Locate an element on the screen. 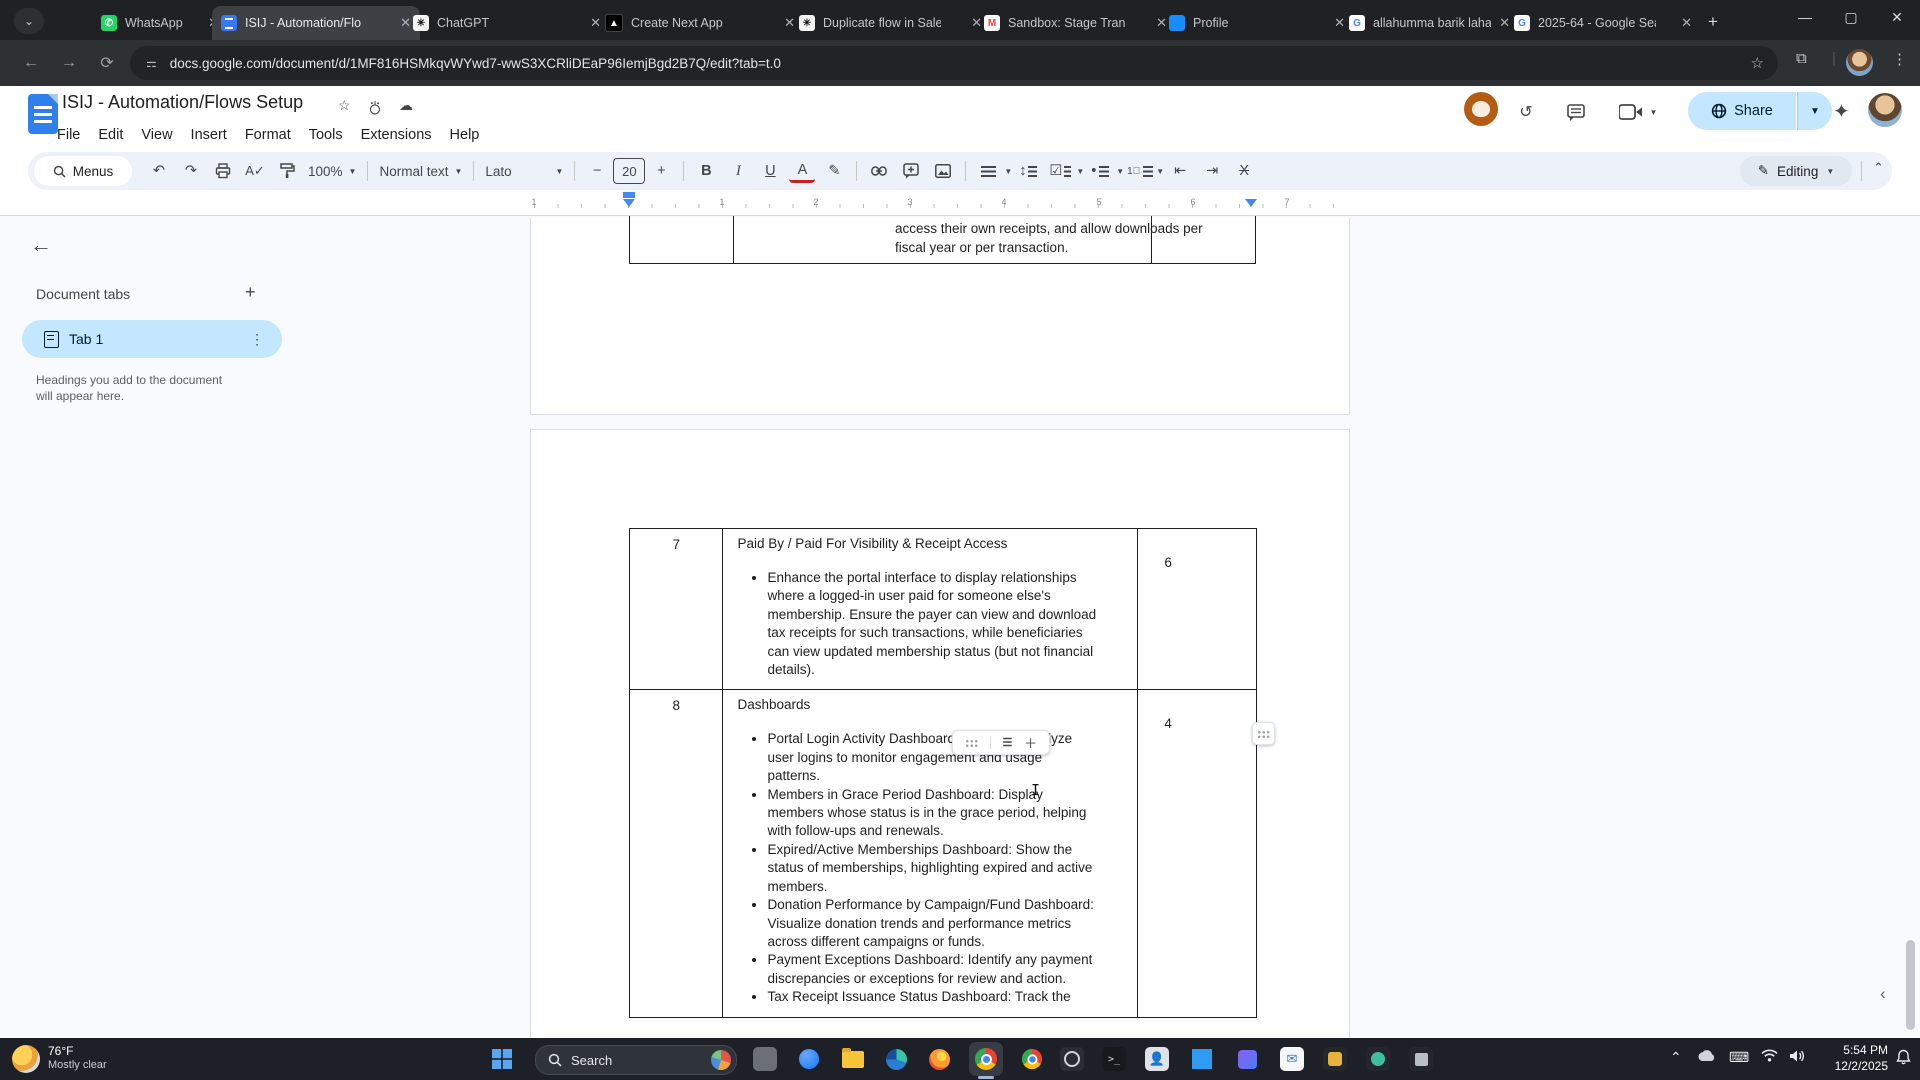 The height and width of the screenshot is (1080, 1920). chrome-icon is located at coordinates (986, 1059).